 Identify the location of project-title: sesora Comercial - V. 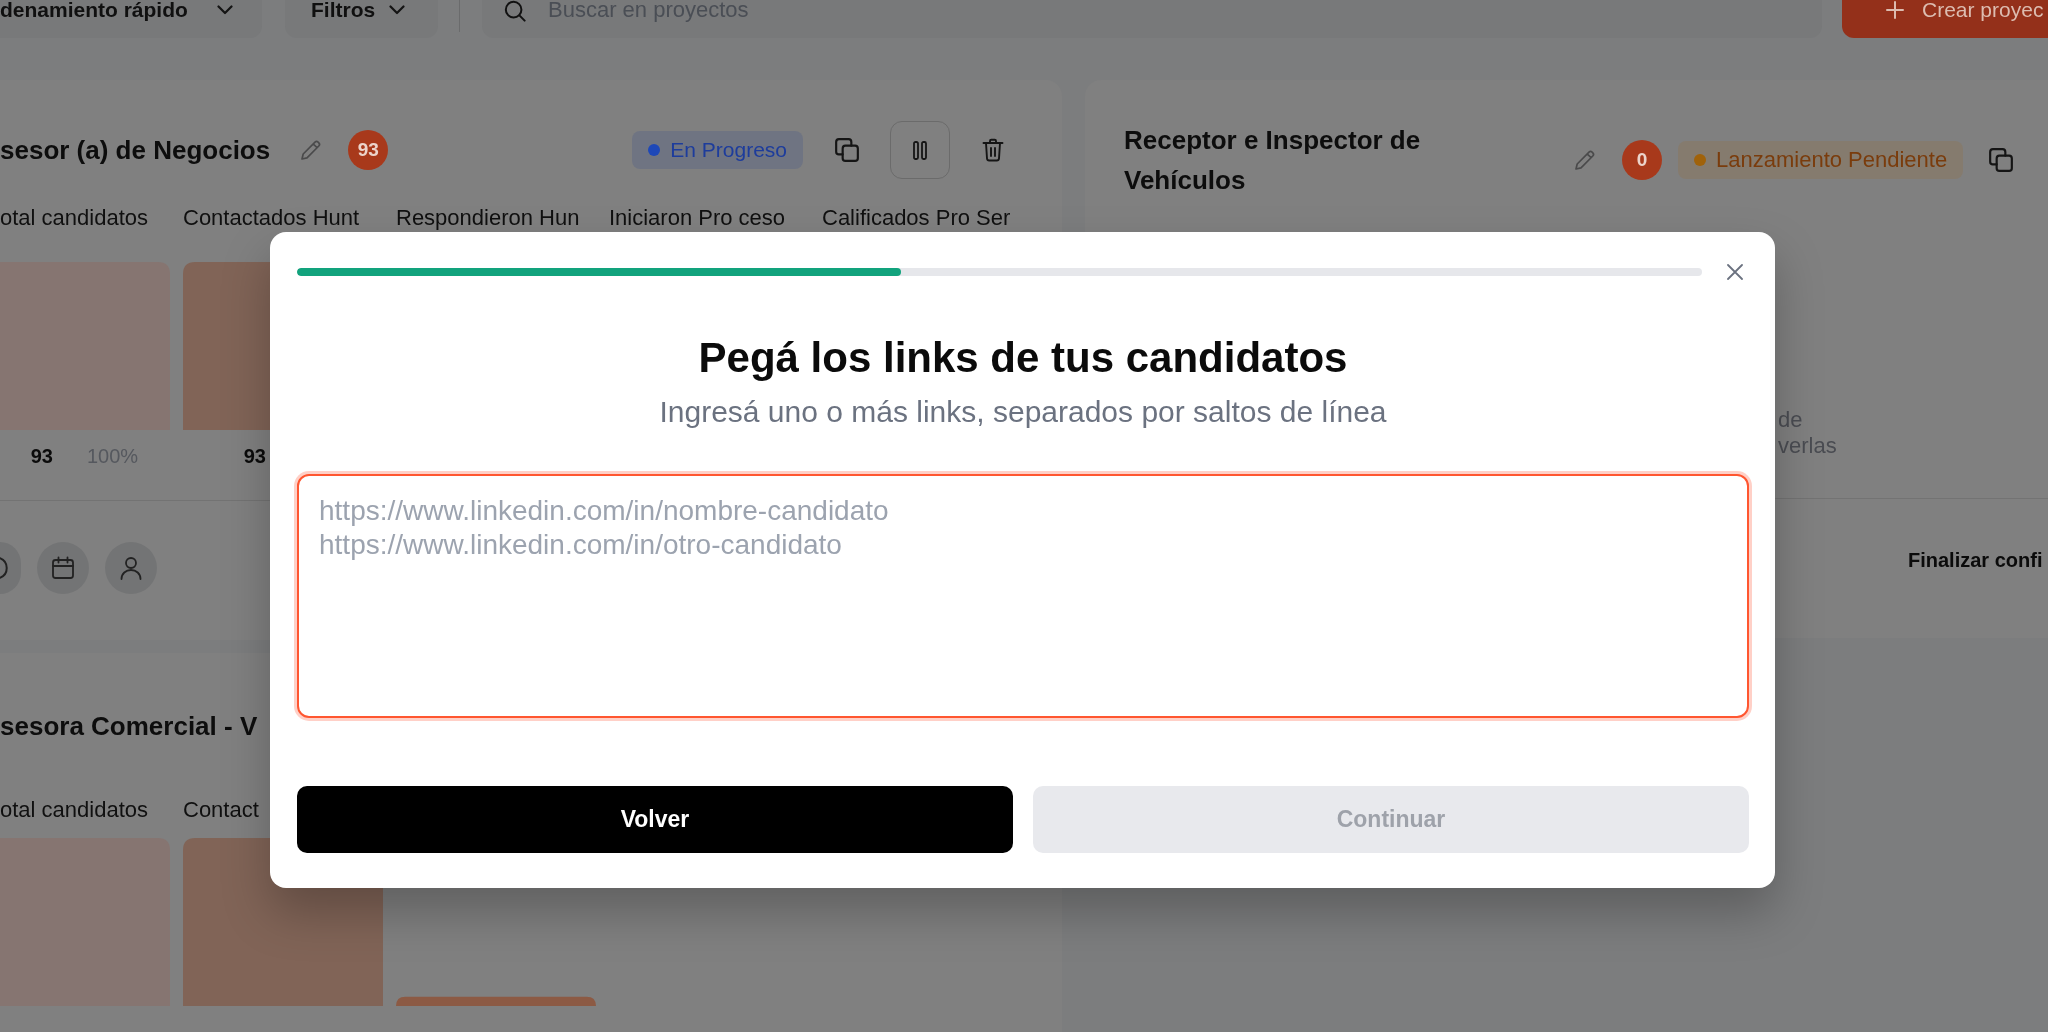
(129, 726).